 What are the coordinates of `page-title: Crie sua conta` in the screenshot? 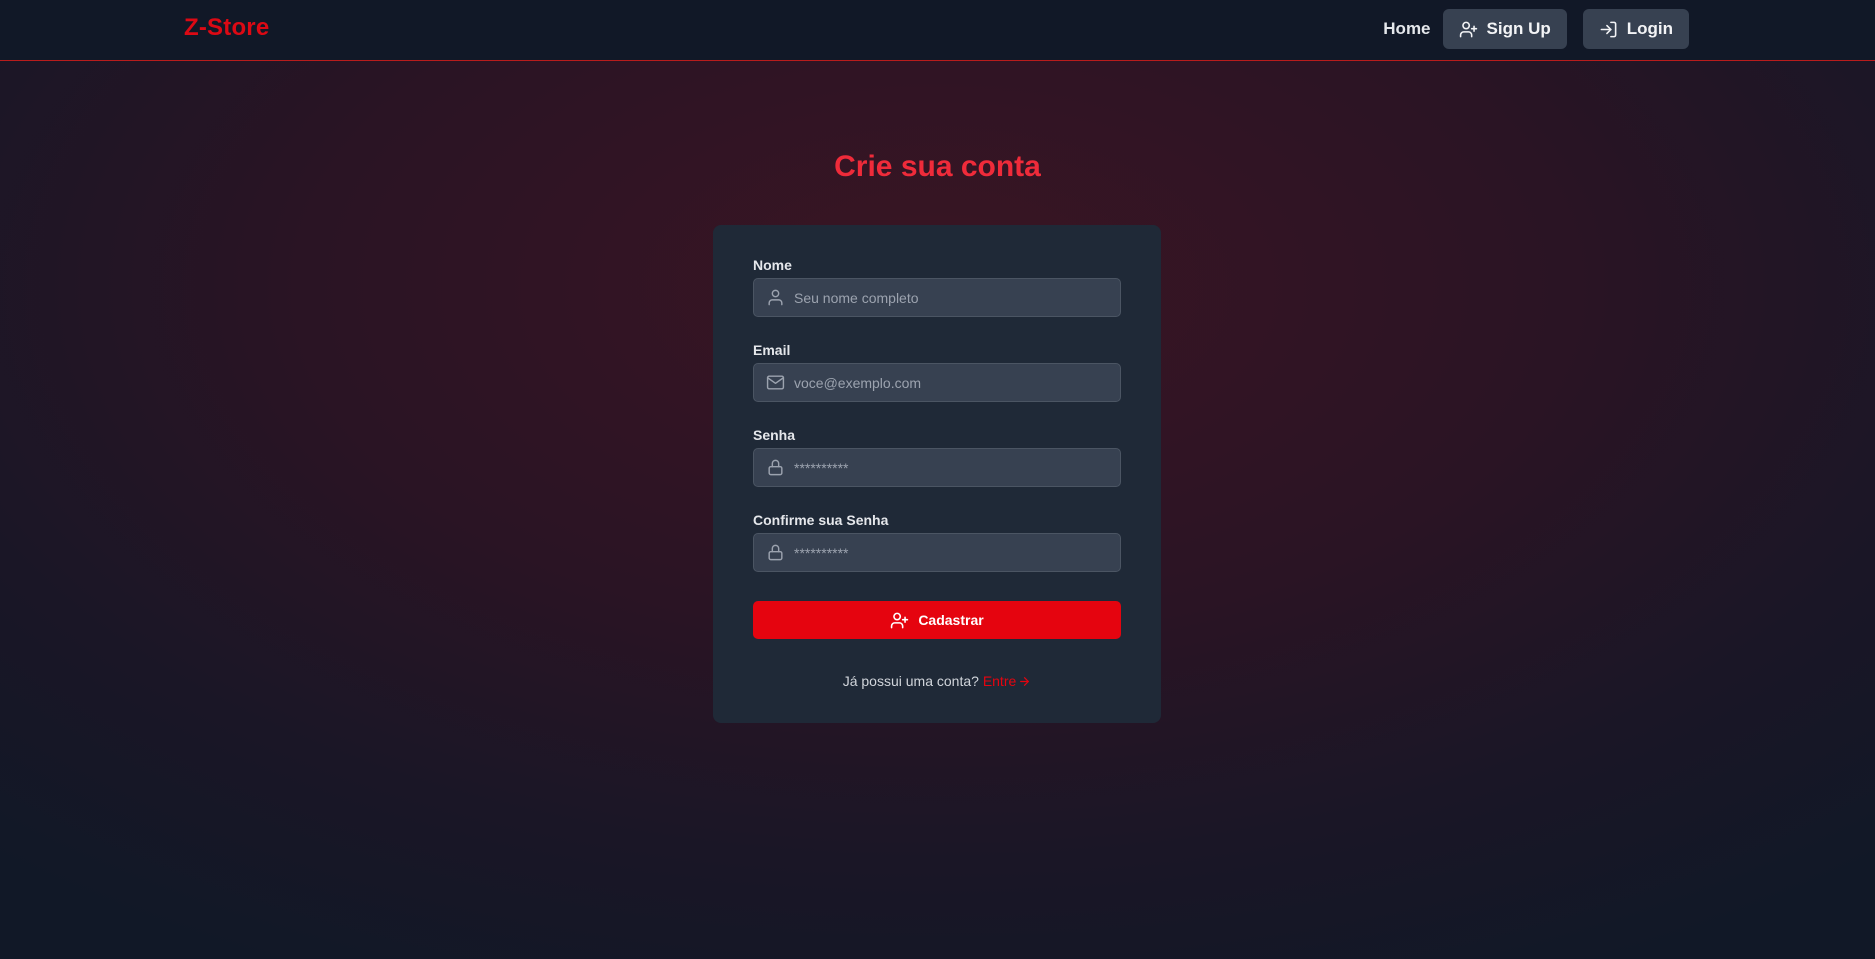 It's located at (937, 166).